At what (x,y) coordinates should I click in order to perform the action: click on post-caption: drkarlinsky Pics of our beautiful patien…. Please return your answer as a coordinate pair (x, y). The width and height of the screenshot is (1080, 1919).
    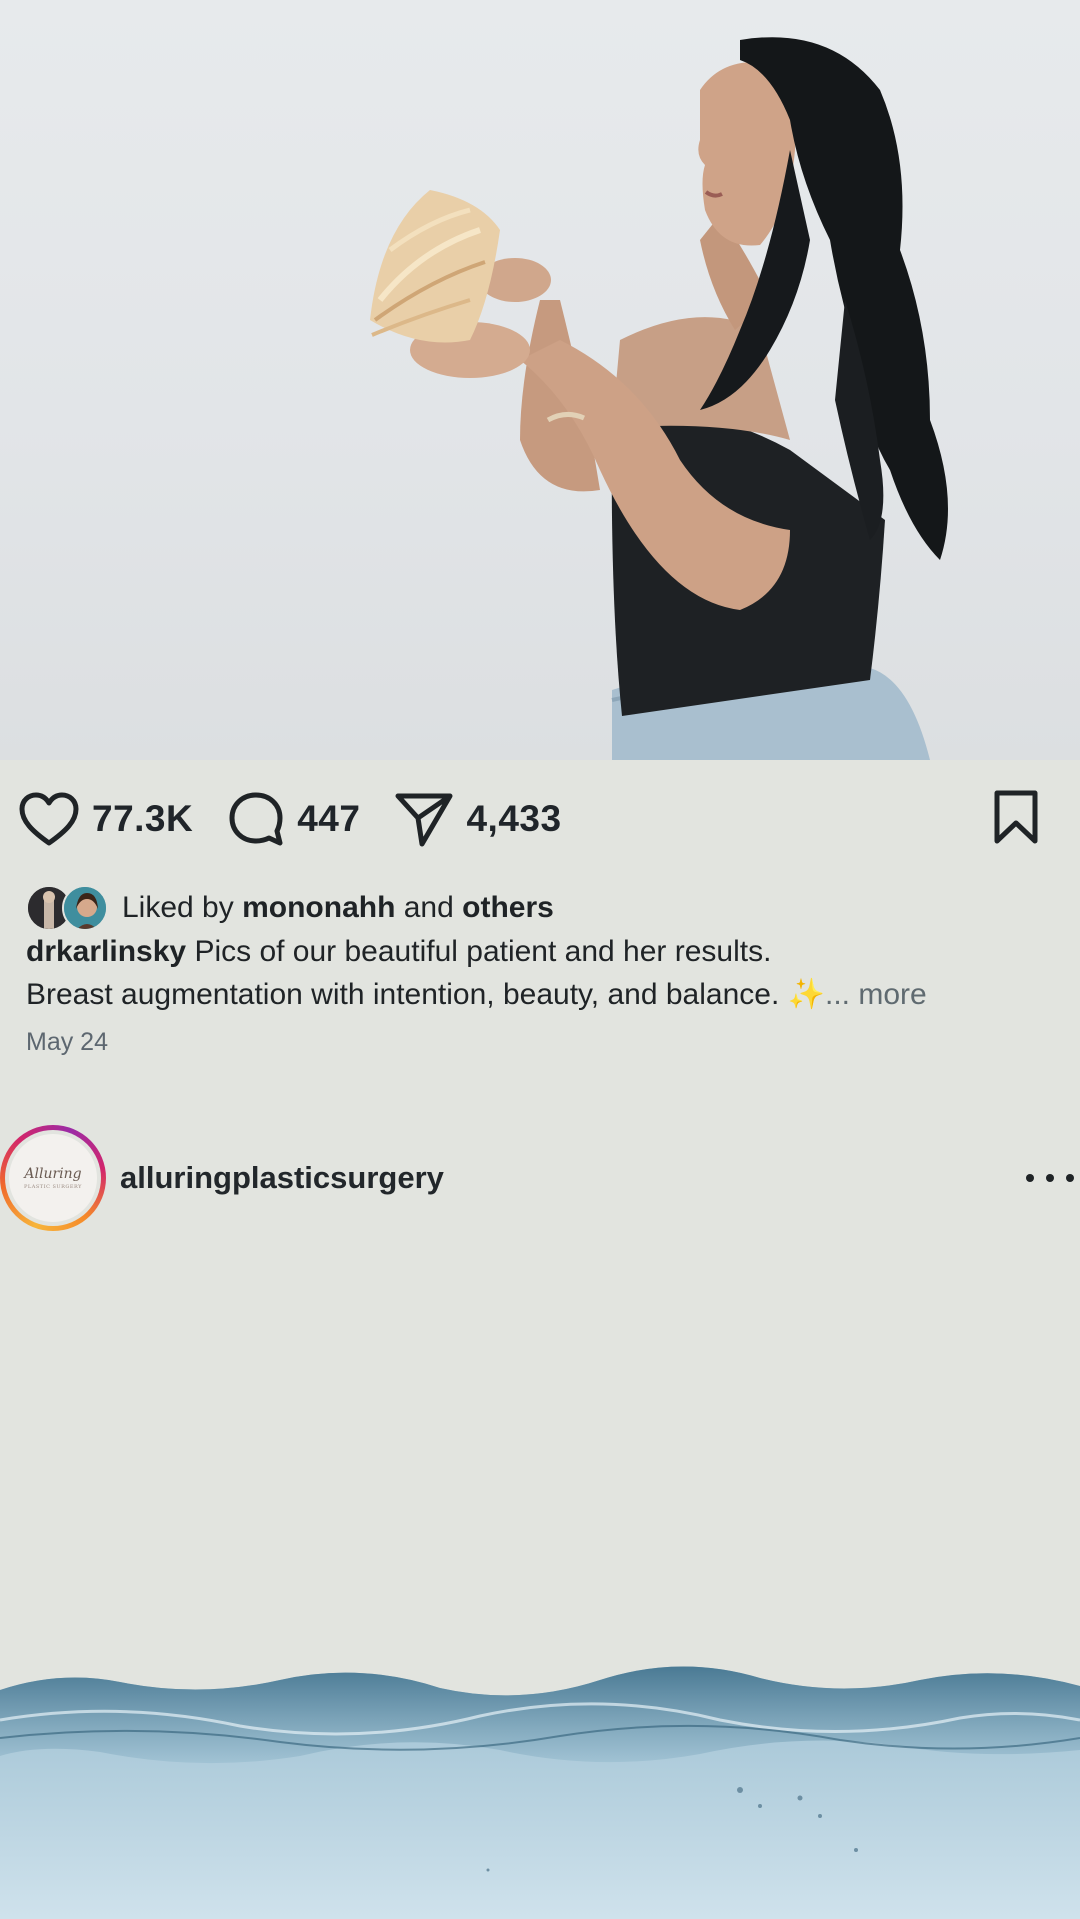
    Looking at the image, I should click on (546, 973).